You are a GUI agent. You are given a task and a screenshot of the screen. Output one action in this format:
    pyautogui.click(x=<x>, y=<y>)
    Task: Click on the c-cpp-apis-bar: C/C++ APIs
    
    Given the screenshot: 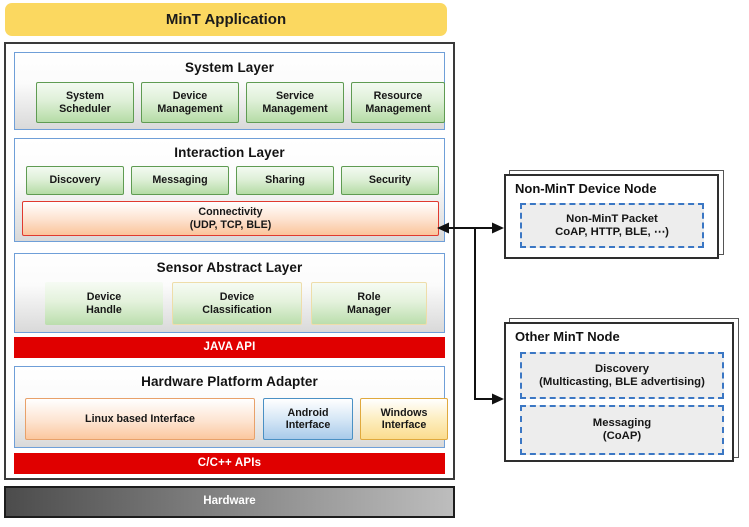 What is the action you would take?
    pyautogui.click(x=229, y=463)
    